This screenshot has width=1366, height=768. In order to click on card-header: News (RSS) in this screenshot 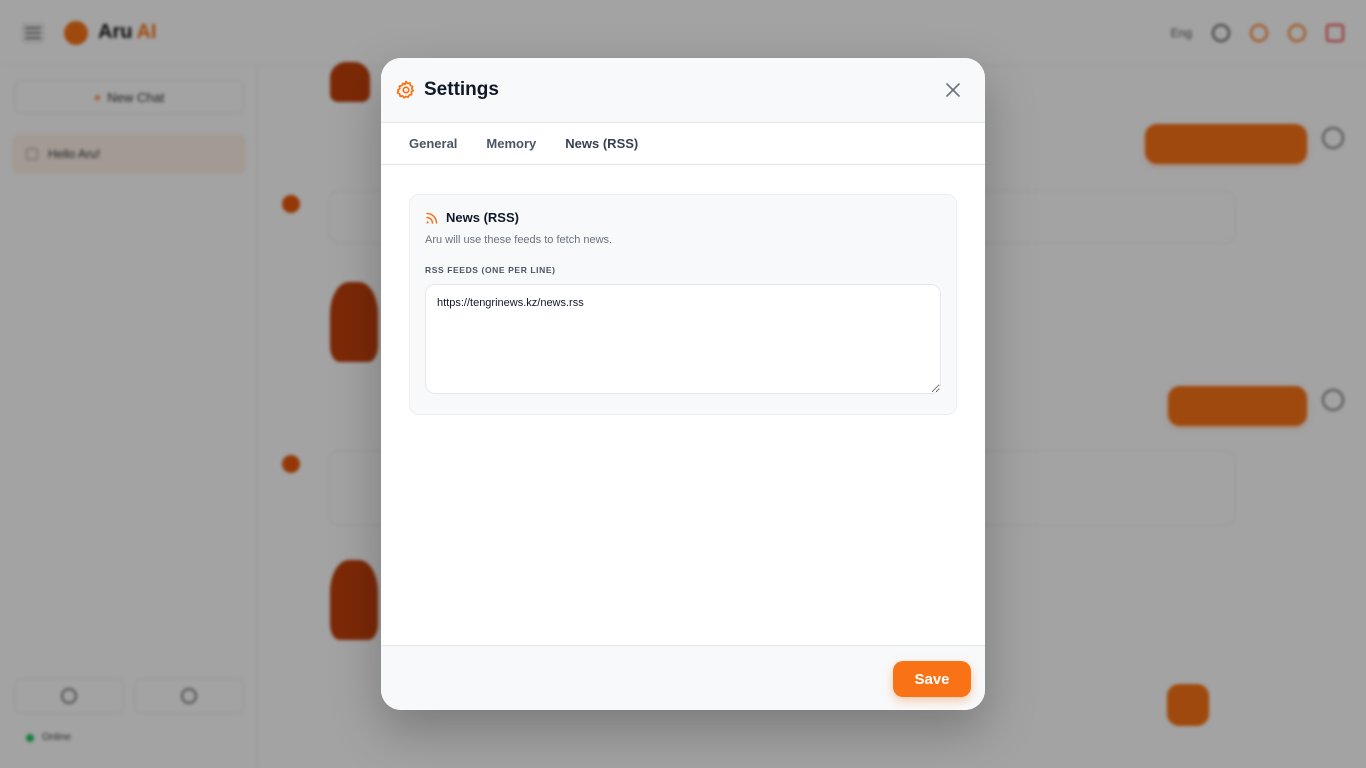, I will do `click(472, 217)`.